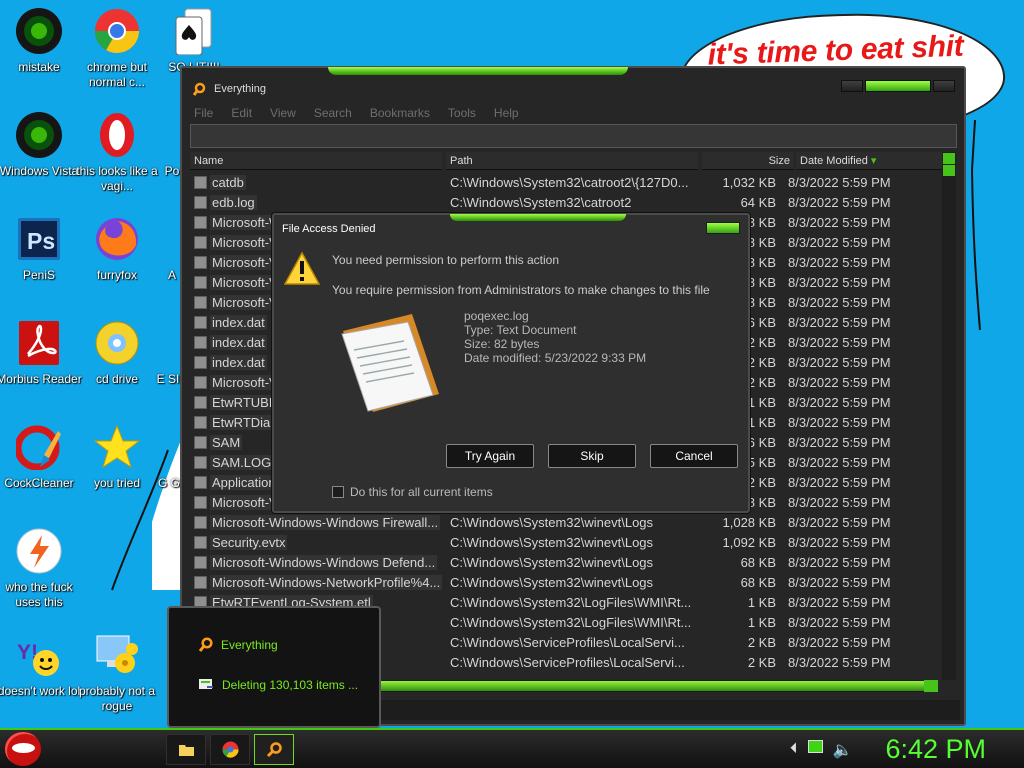 The width and height of the screenshot is (1024, 768). Describe the element at coordinates (794, 750) in the screenshot. I see `back-arrow-icon: ⏴` at that location.